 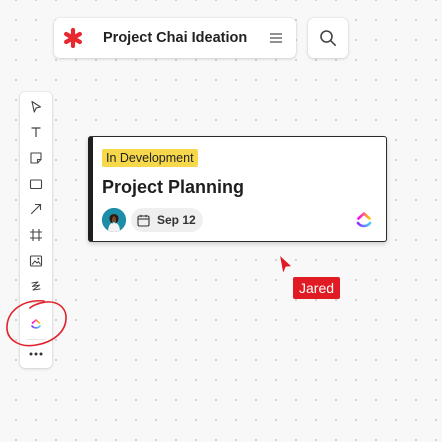 I want to click on connector-tool, so click(x=36, y=209).